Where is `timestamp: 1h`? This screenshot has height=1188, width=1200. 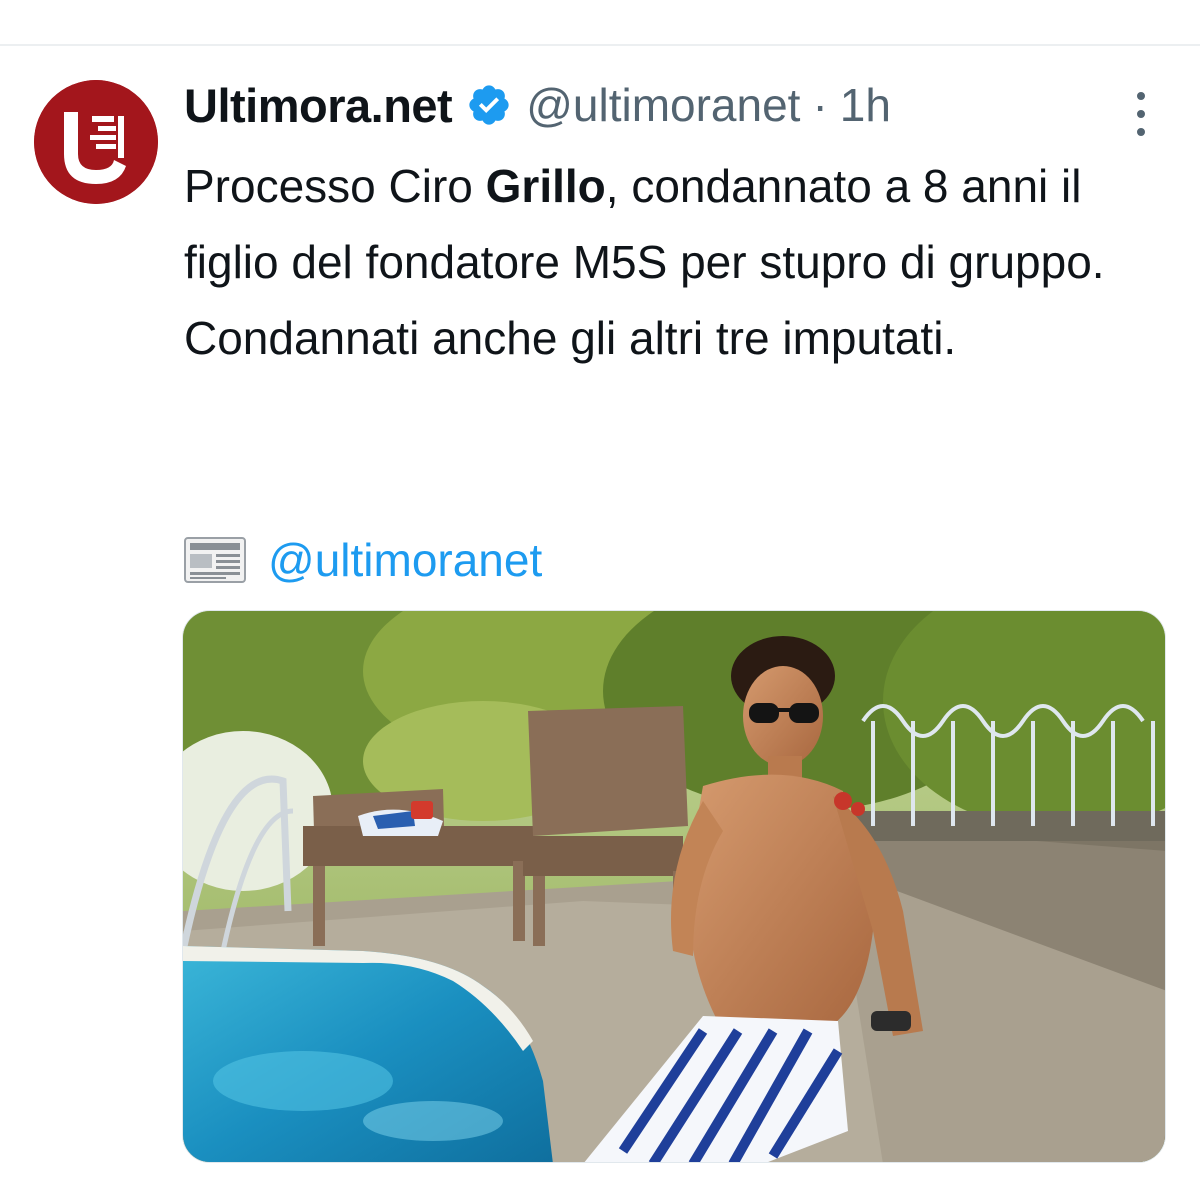 timestamp: 1h is located at coordinates (865, 105).